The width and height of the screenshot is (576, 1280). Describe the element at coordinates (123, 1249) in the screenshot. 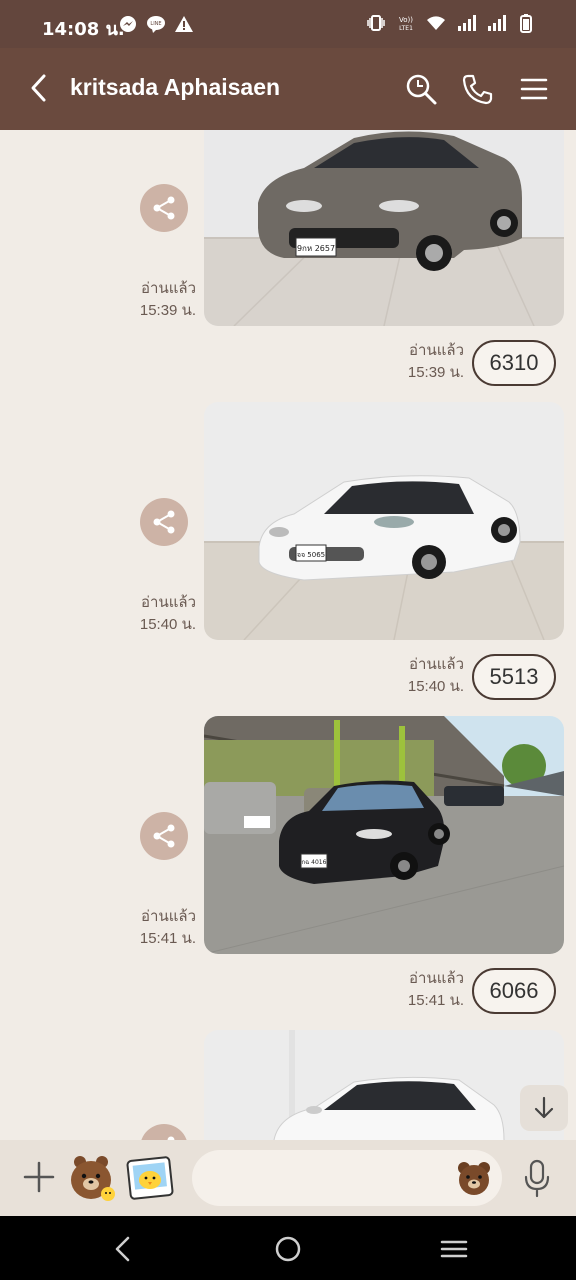

I see `nav-back-icon` at that location.